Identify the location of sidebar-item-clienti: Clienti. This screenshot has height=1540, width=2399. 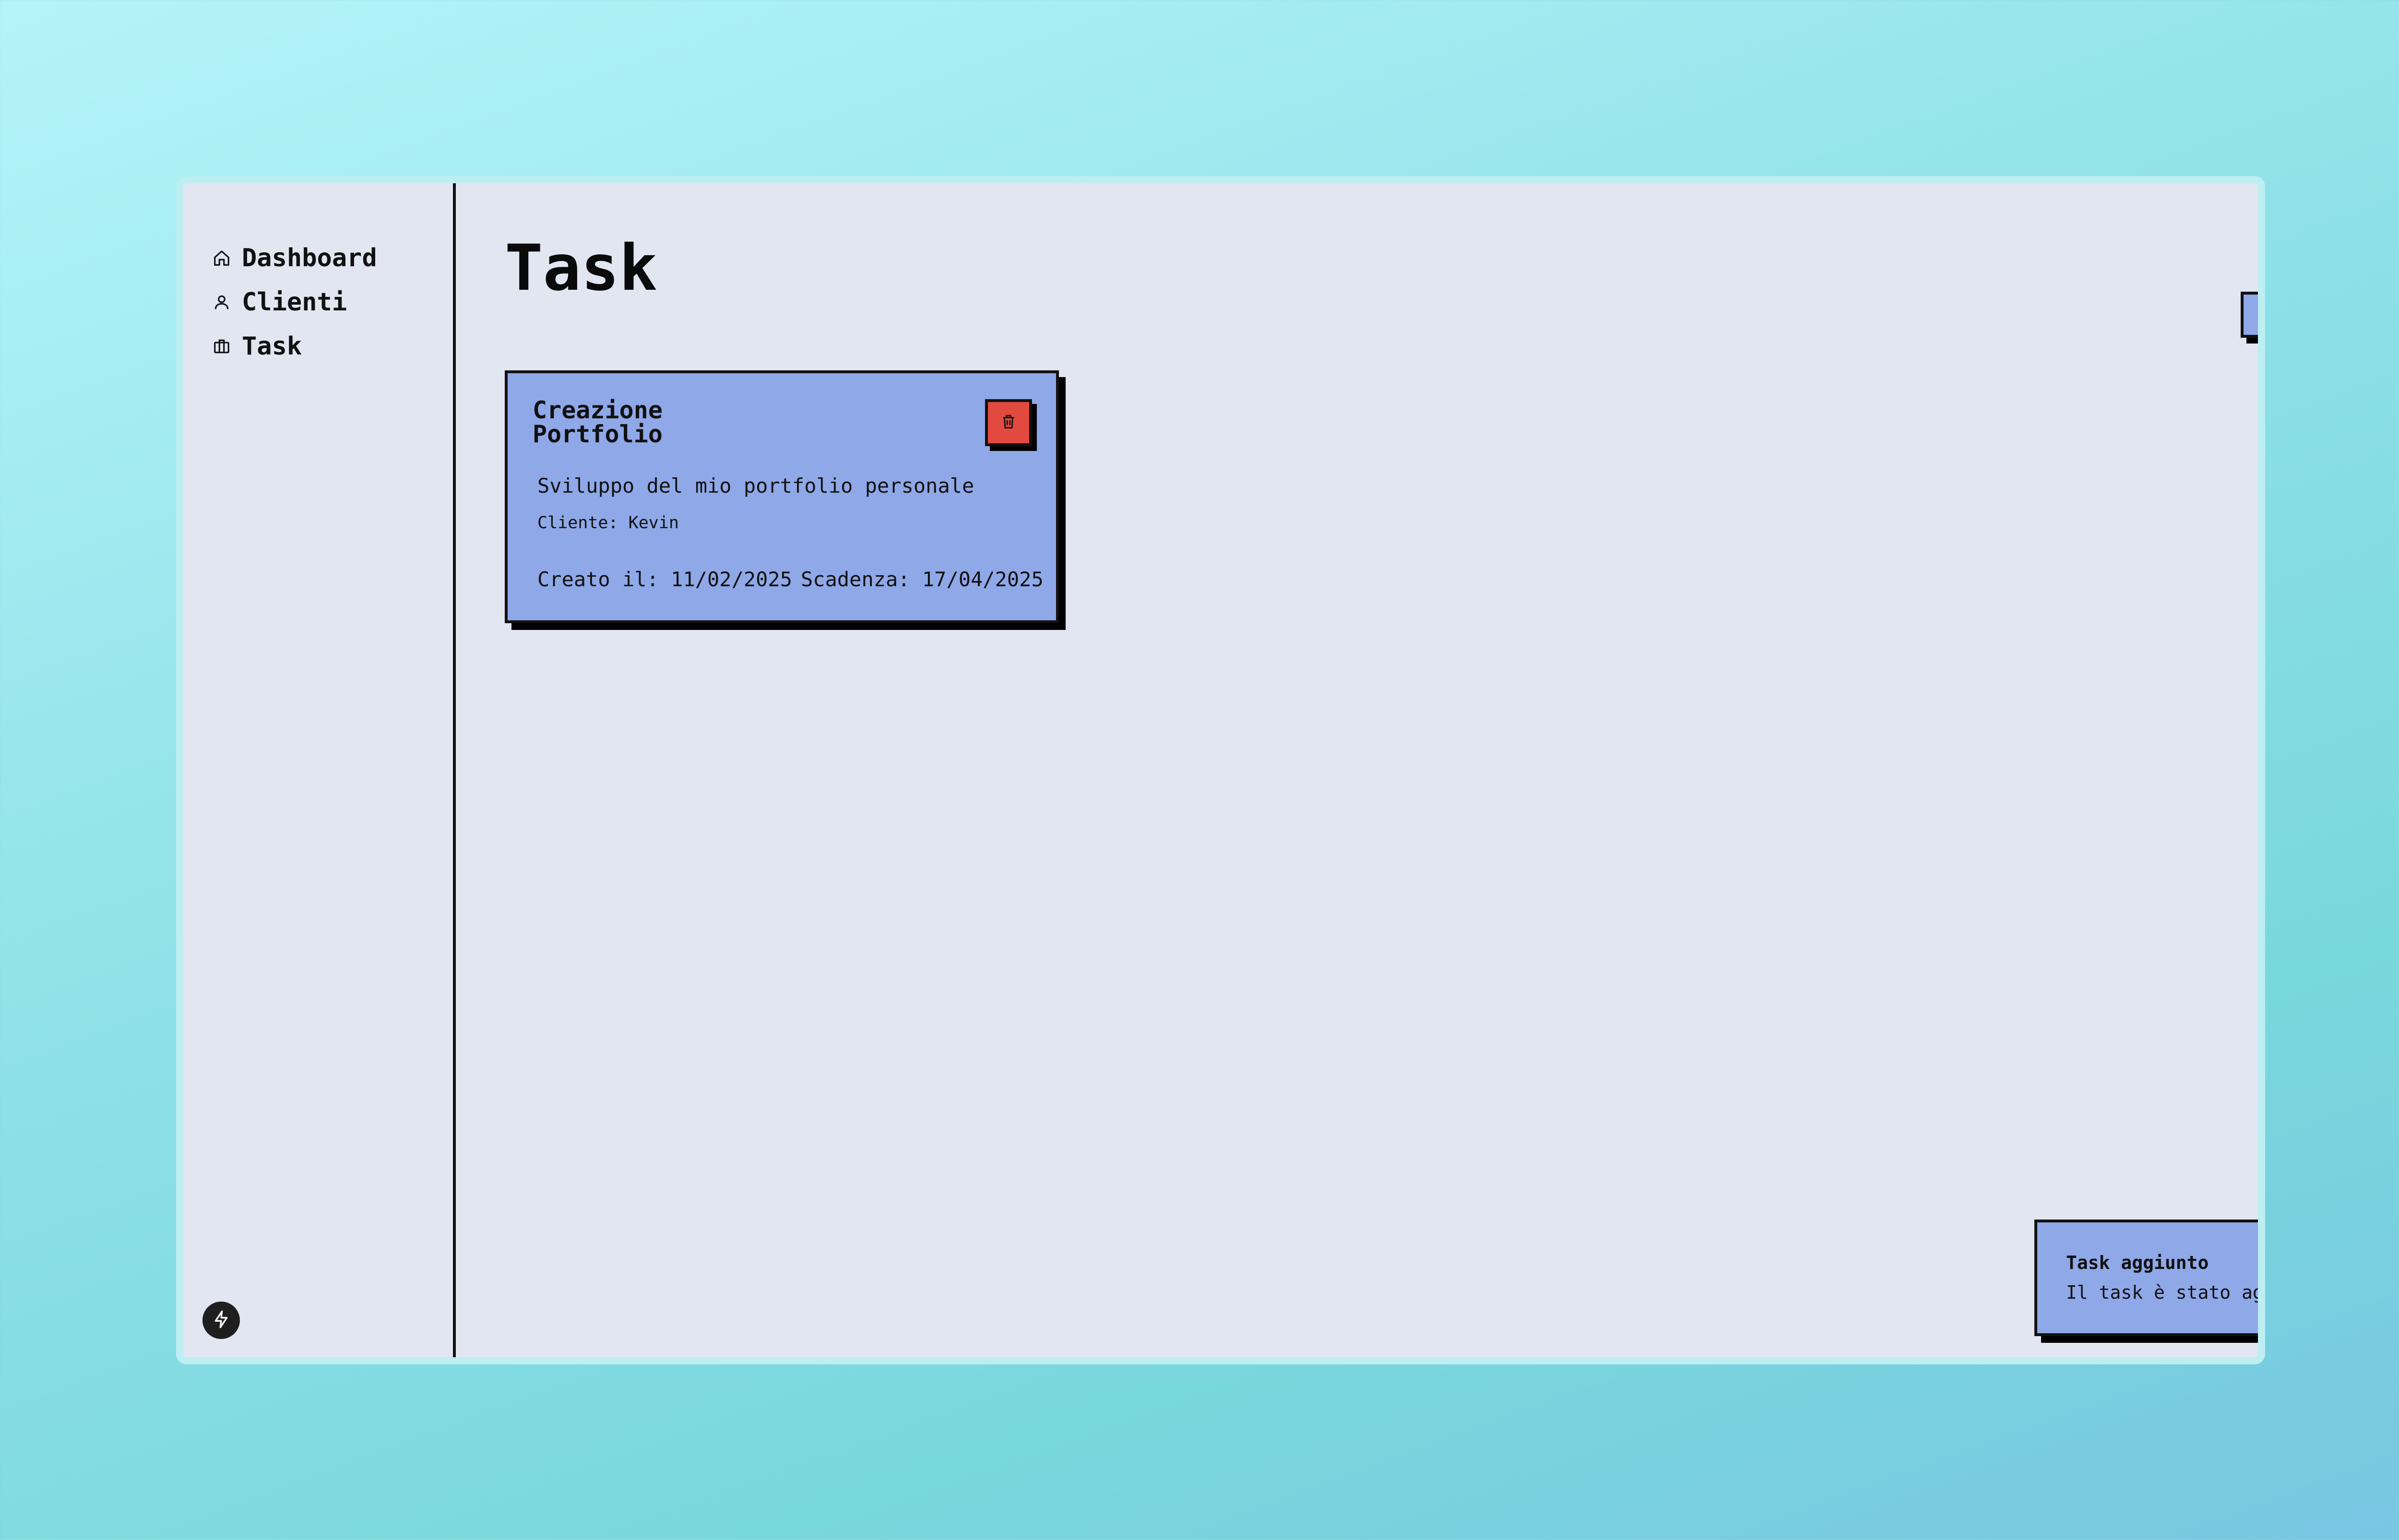
(294, 302).